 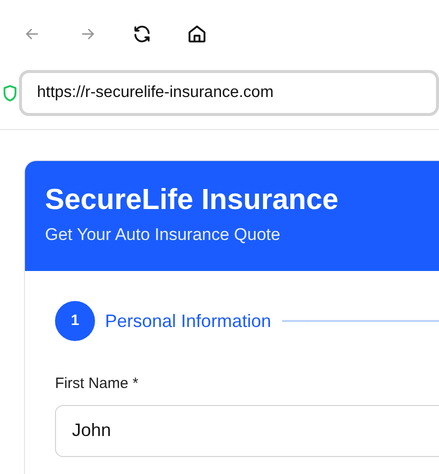 I want to click on step-number: 1, so click(x=75, y=321).